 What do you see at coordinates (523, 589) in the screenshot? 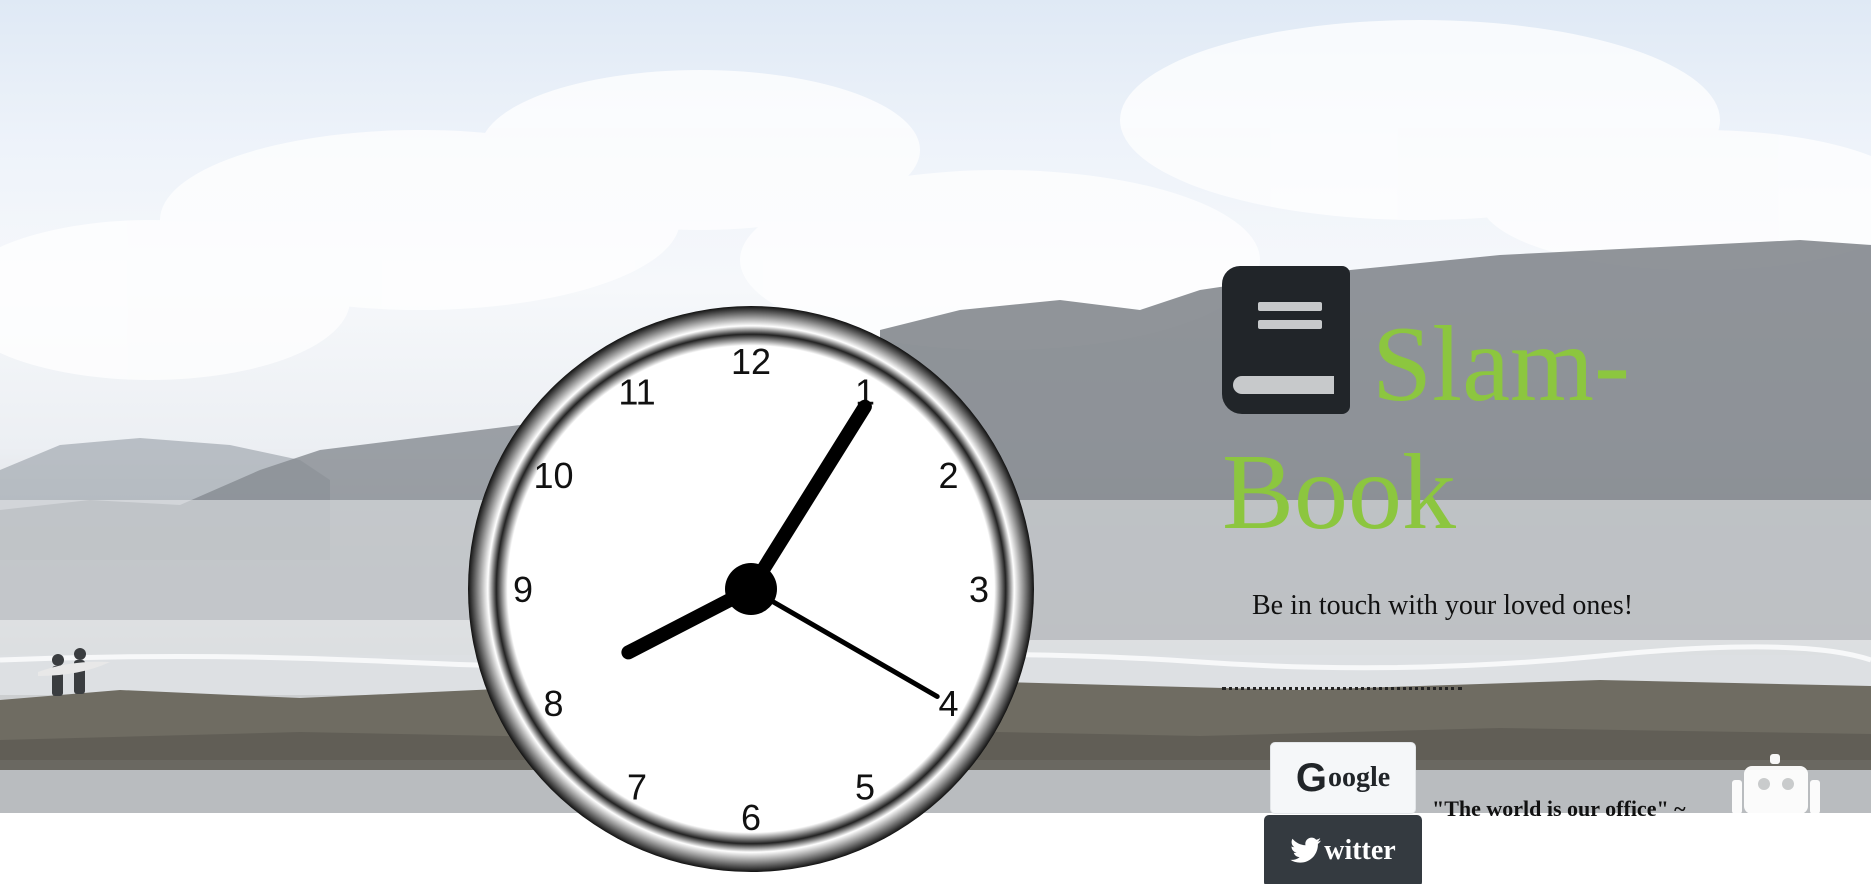
I see `clock-numeral: 9` at bounding box center [523, 589].